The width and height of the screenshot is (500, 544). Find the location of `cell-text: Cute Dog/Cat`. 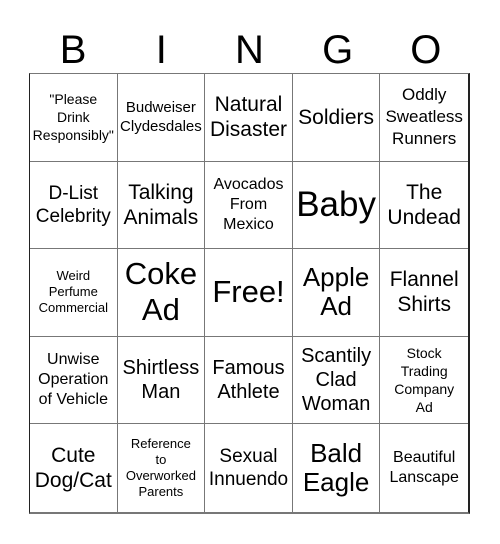

cell-text: Cute Dog/Cat is located at coordinates (73, 468).